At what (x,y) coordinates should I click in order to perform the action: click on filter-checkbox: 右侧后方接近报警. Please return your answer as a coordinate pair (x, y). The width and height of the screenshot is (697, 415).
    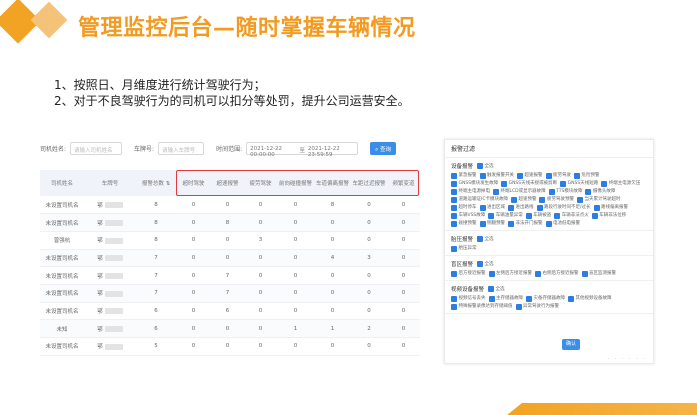
    Looking at the image, I should click on (557, 273).